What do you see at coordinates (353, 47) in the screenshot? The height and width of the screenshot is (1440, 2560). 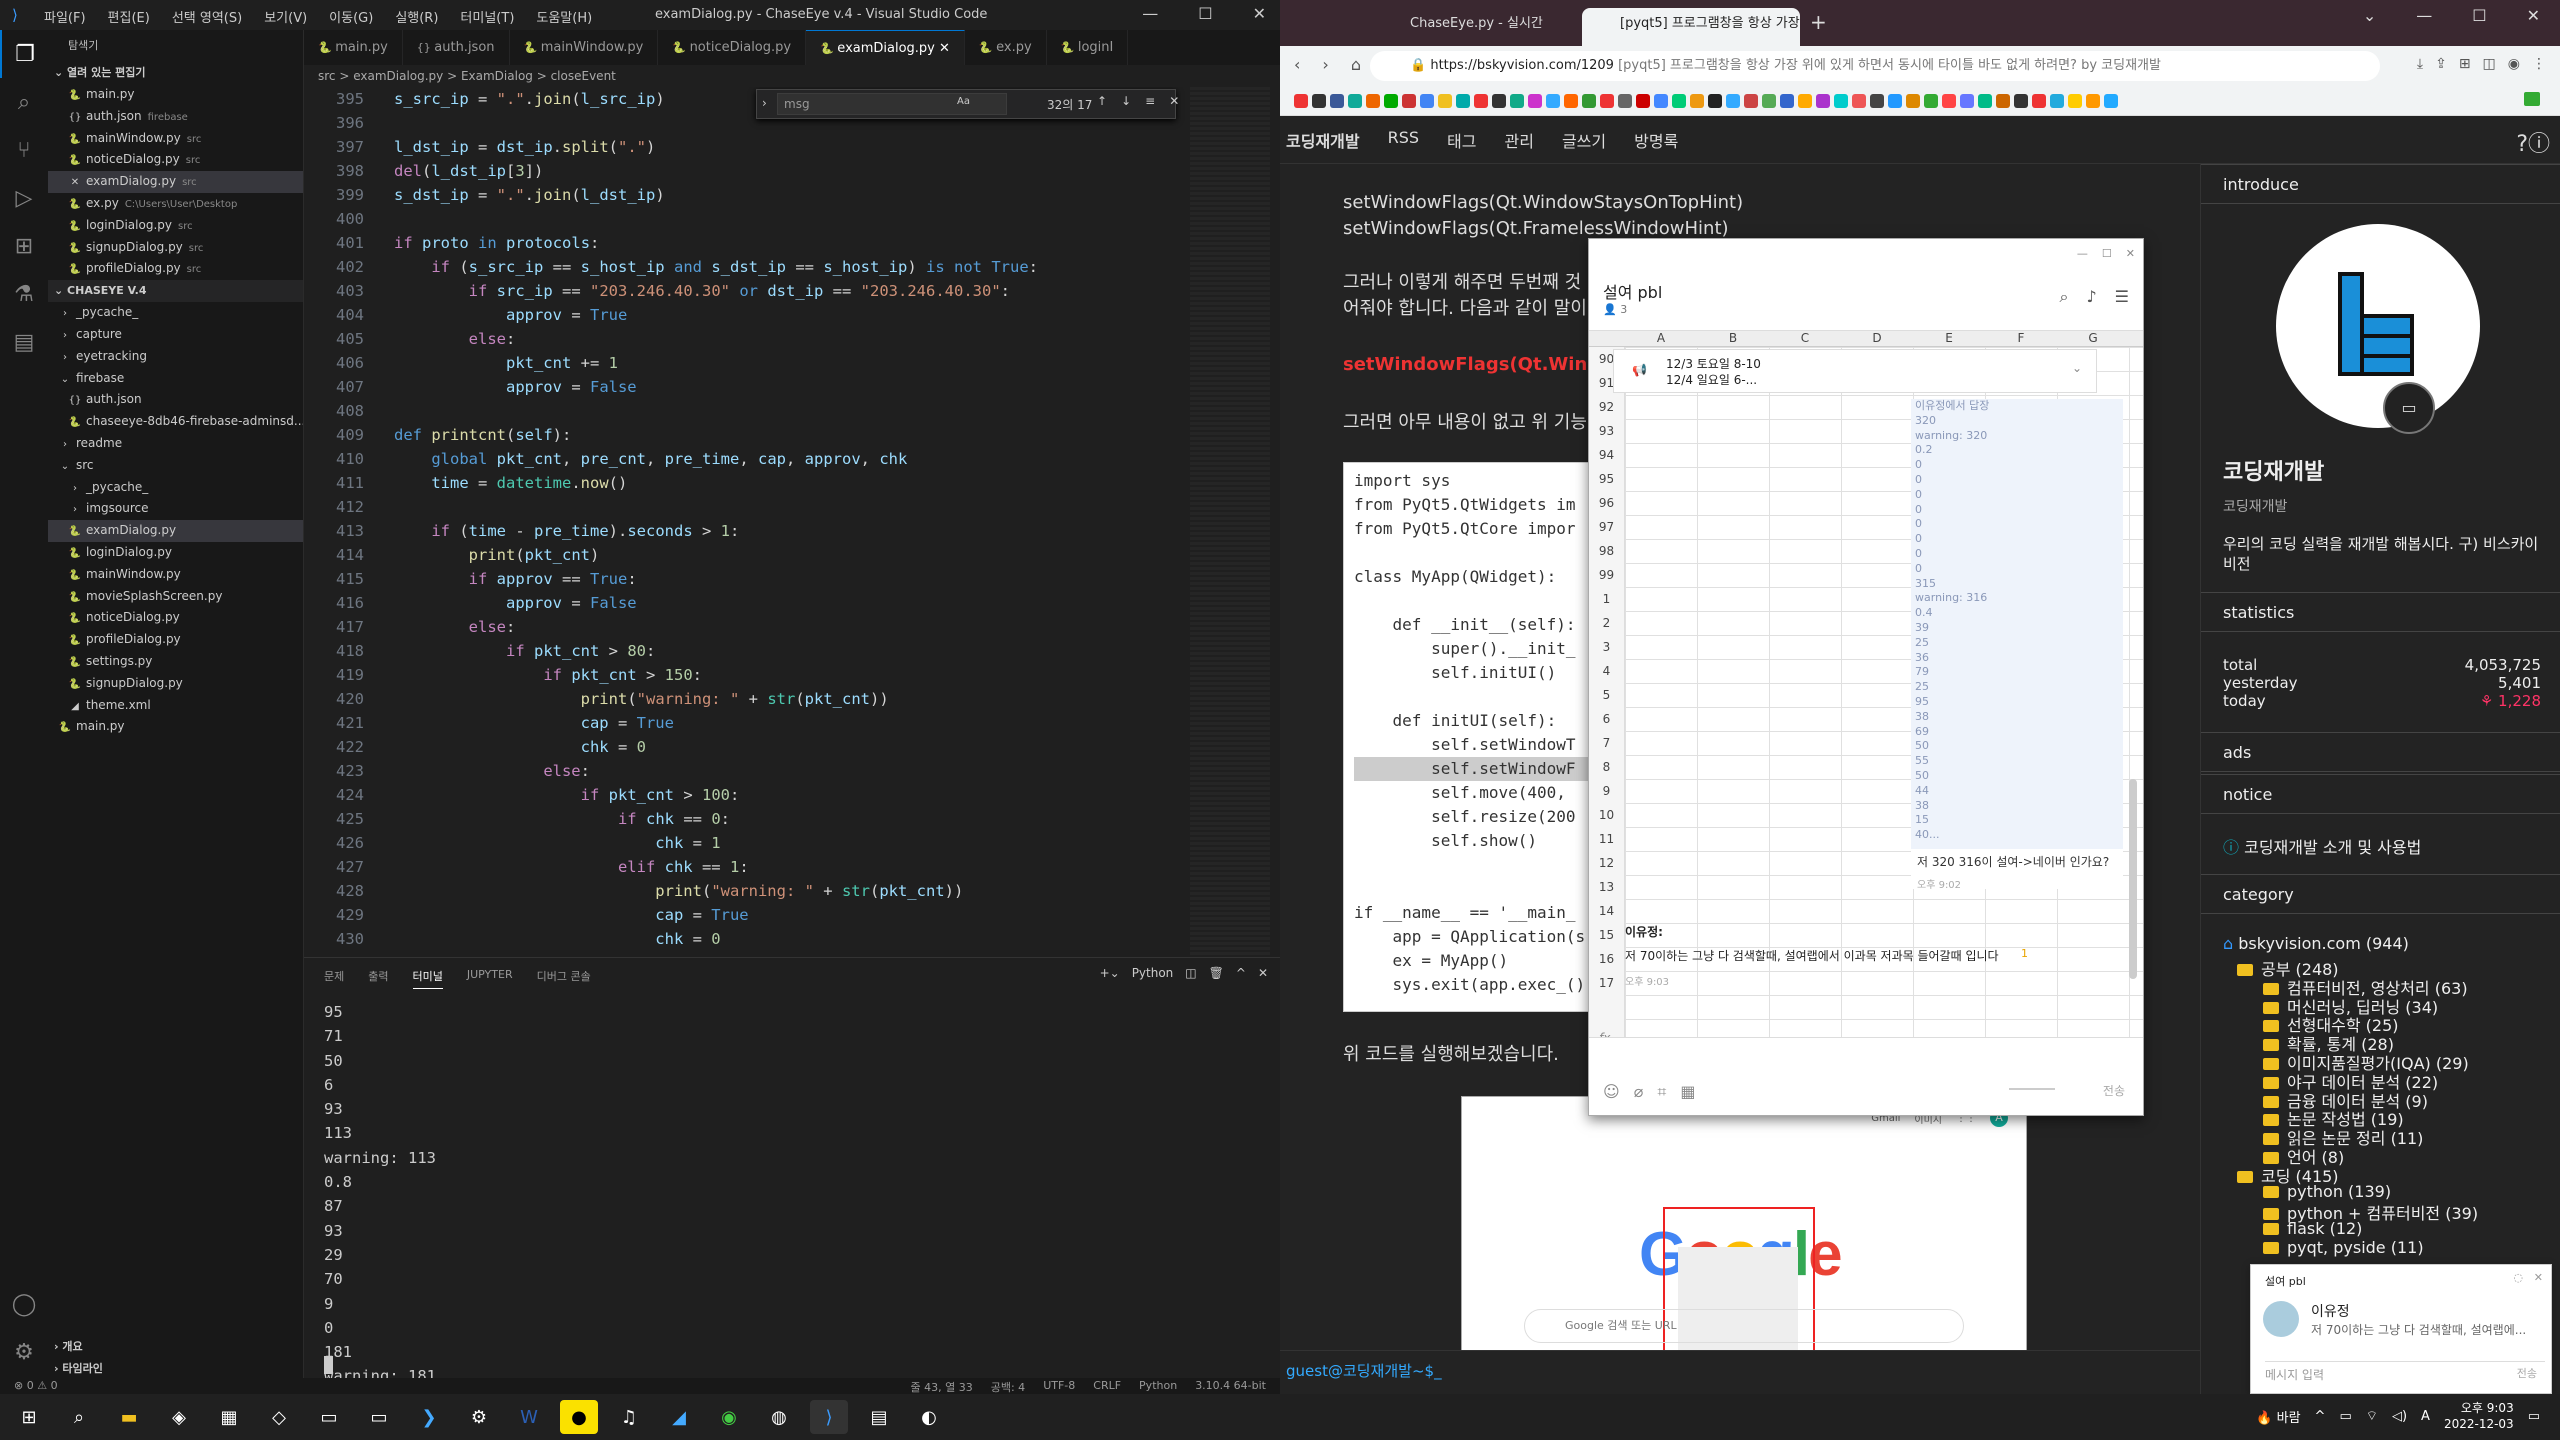 I see `tab-main-py: 🐍 main.py` at bounding box center [353, 47].